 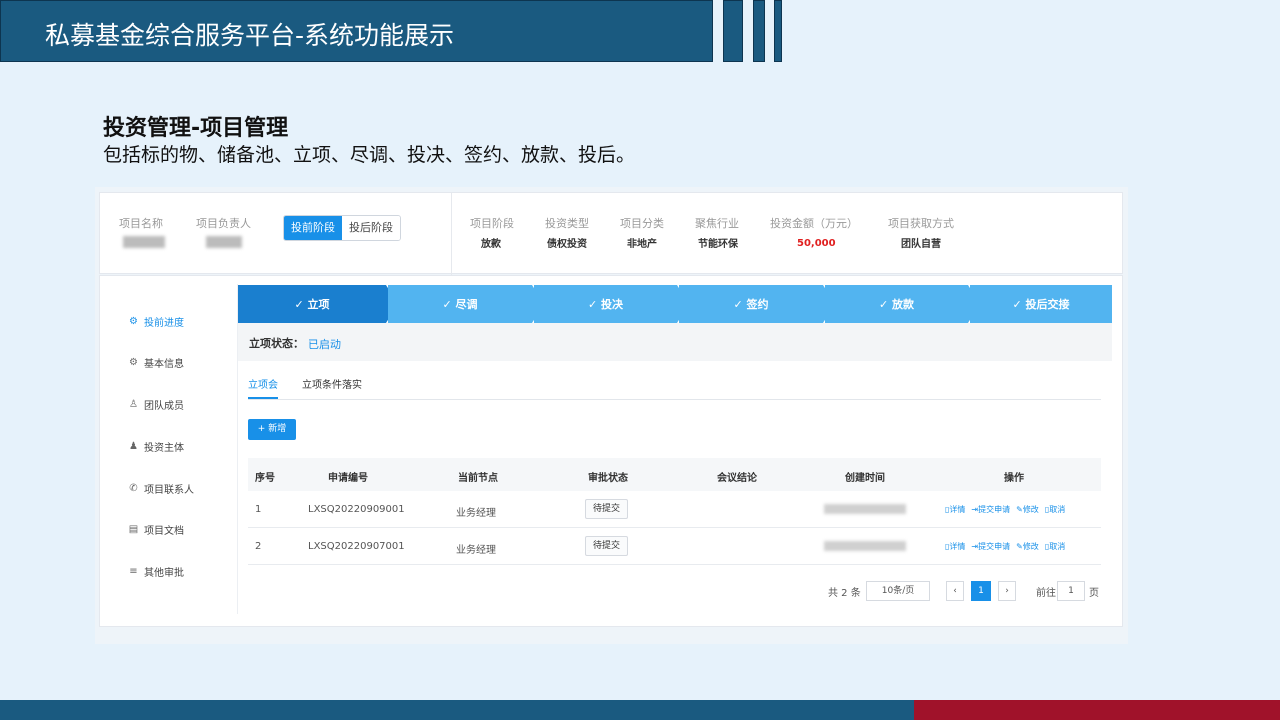 I want to click on step-label: ✓ 立项, so click(x=312, y=304).